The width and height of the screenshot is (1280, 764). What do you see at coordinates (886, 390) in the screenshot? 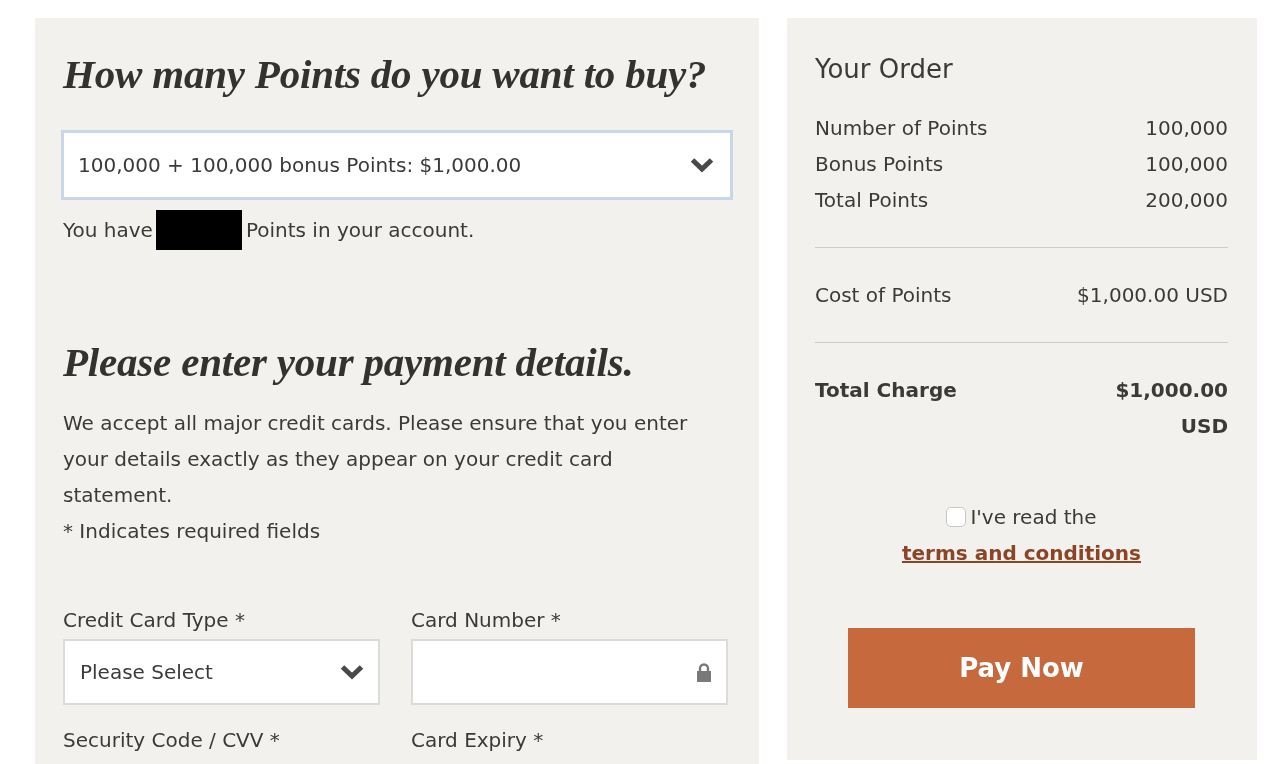
I see `total-label: Total Charge` at bounding box center [886, 390].